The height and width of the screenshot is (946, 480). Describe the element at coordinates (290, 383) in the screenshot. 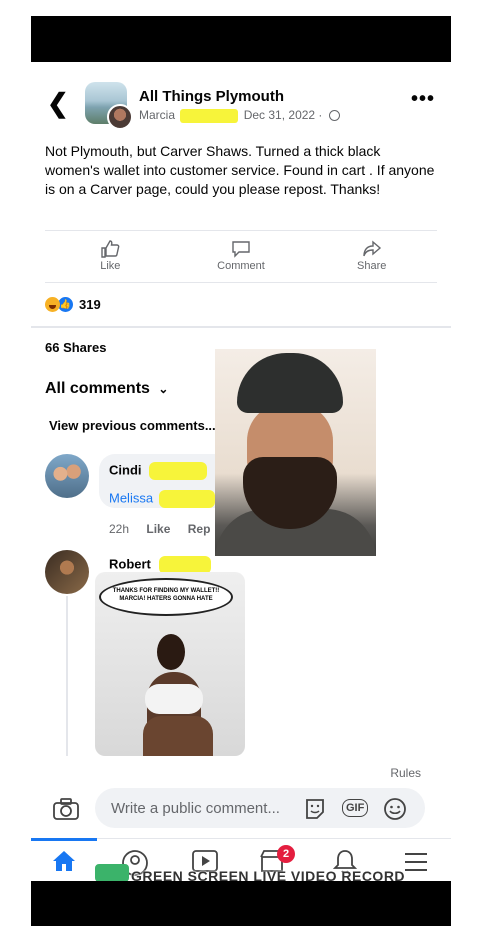

I see `presenter-beanie` at that location.